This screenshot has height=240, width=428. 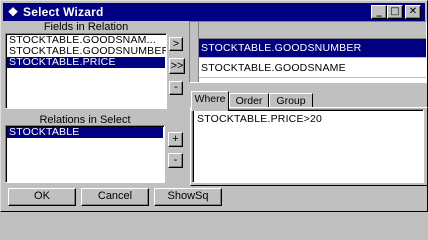 What do you see at coordinates (312, 48) in the screenshot?
I see `grid-row: STOCKTABLE.GOODSNUMBER` at bounding box center [312, 48].